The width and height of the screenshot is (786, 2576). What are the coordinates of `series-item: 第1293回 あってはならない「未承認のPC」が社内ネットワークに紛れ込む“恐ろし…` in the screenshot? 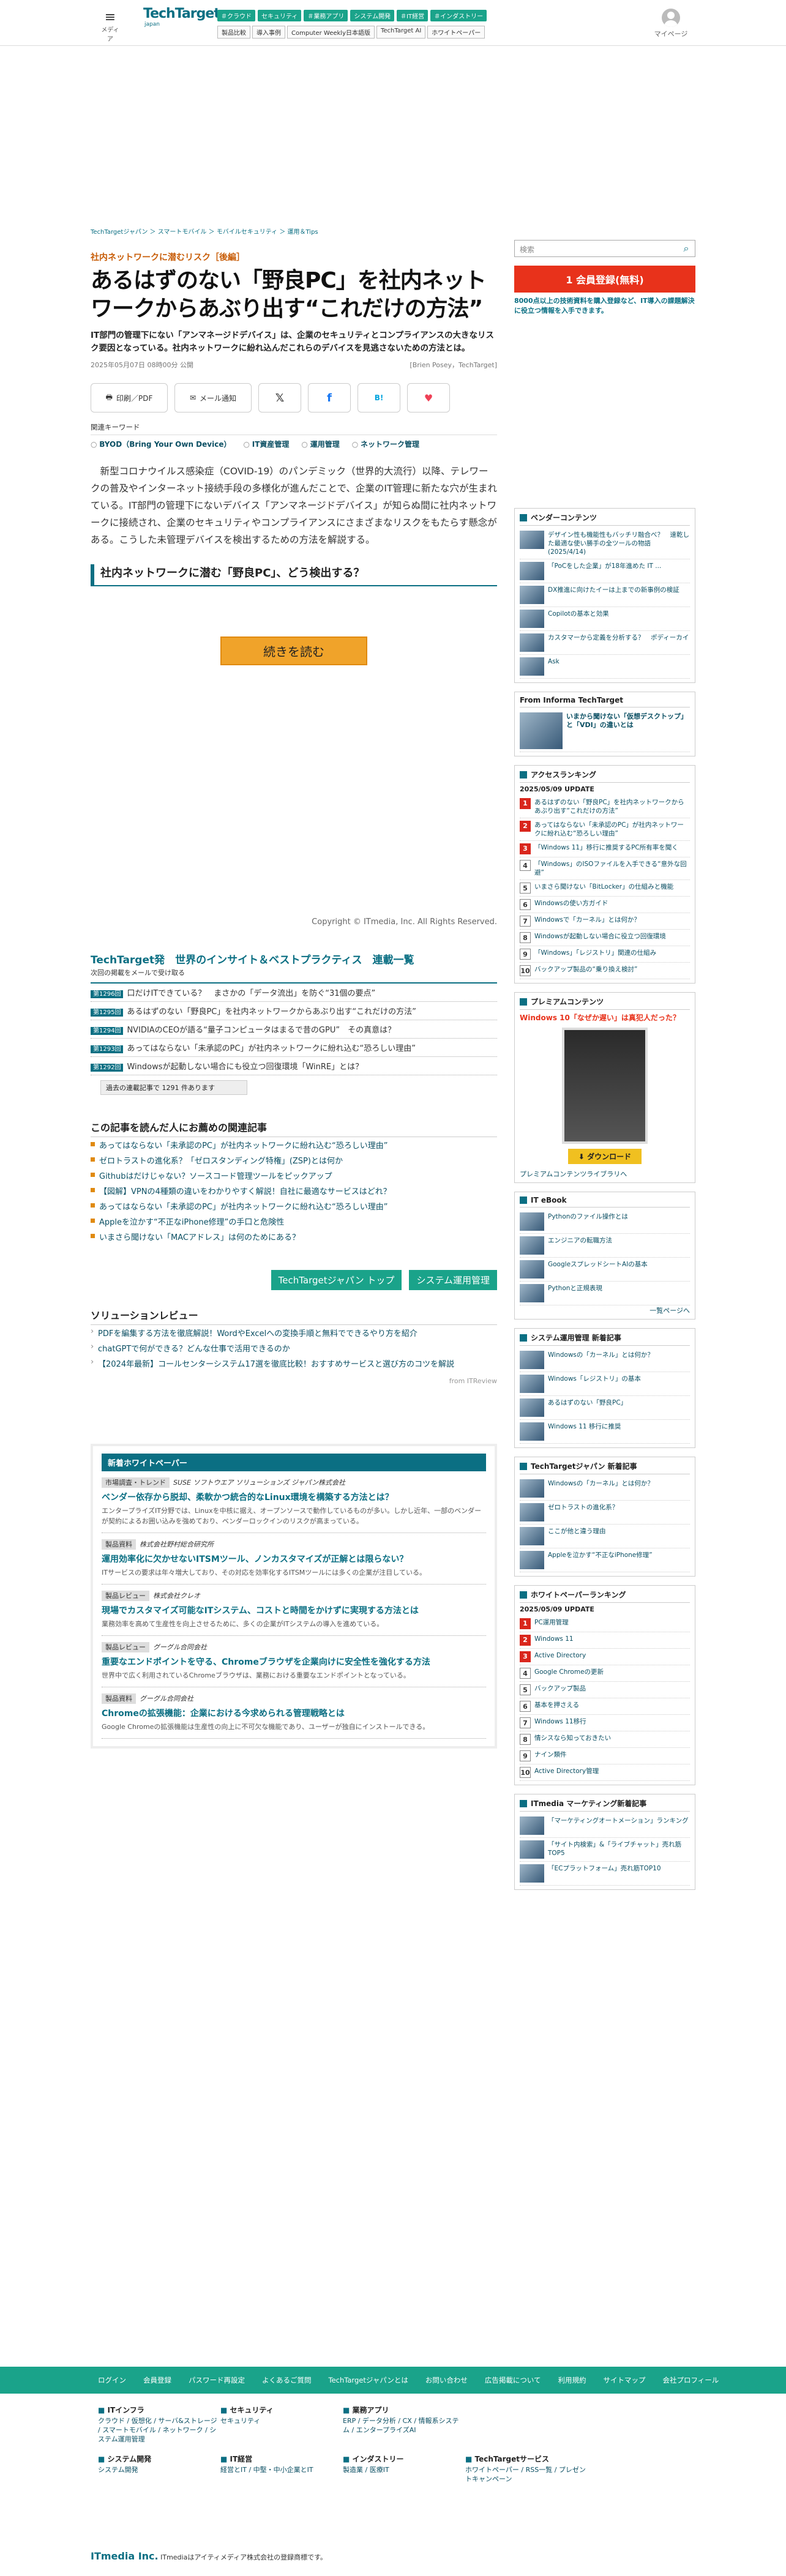 It's located at (294, 1048).